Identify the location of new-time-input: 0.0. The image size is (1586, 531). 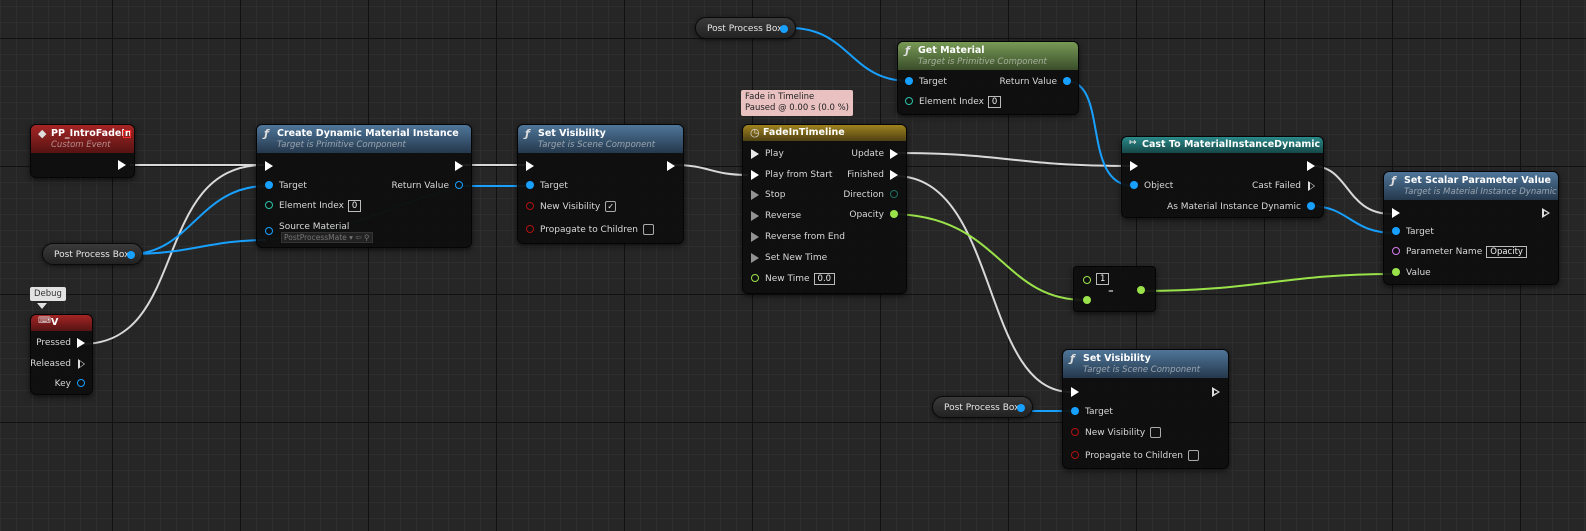
(824, 279).